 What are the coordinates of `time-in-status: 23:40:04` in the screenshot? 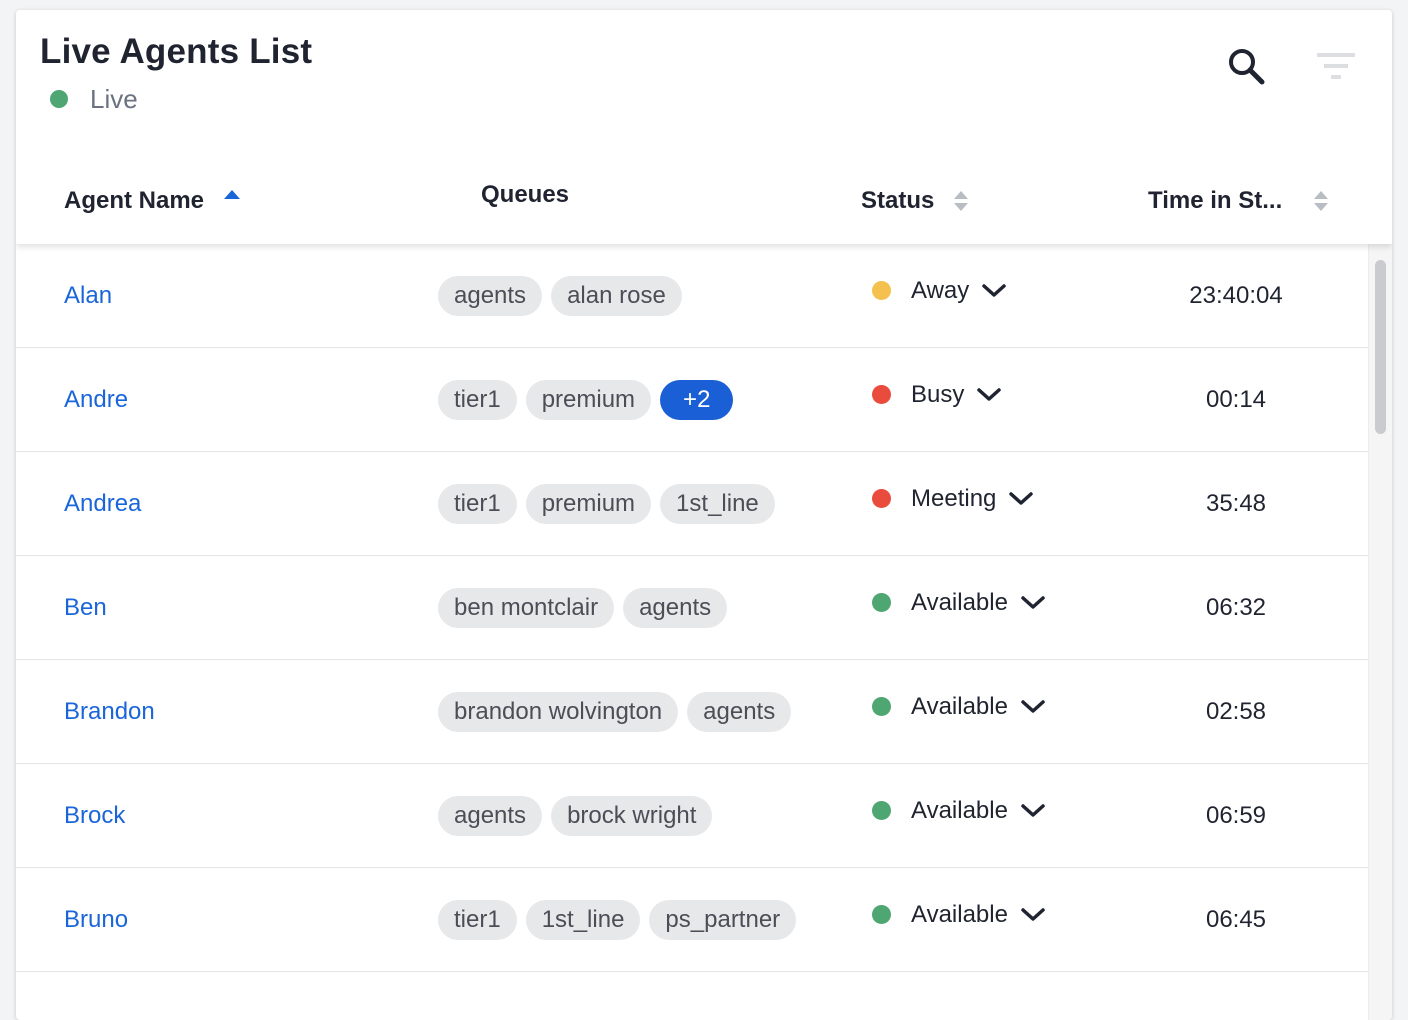 It's located at (1236, 295).